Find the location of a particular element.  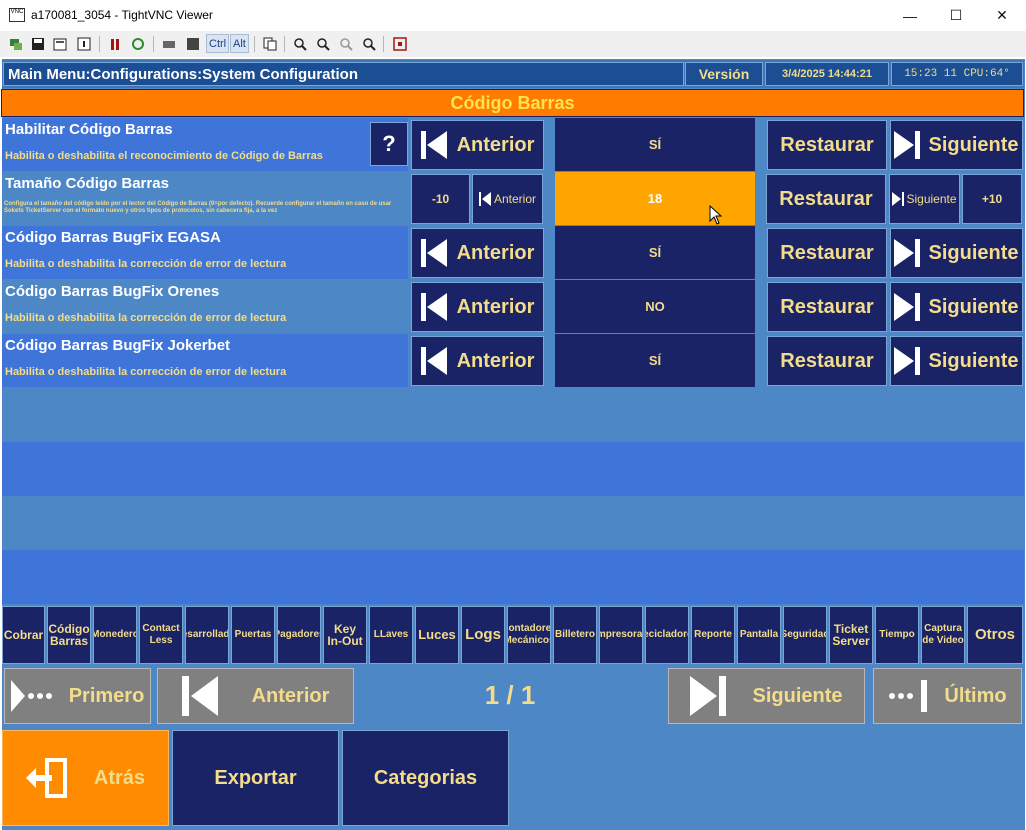

alt-key-toggle: Alt is located at coordinates (239, 43).